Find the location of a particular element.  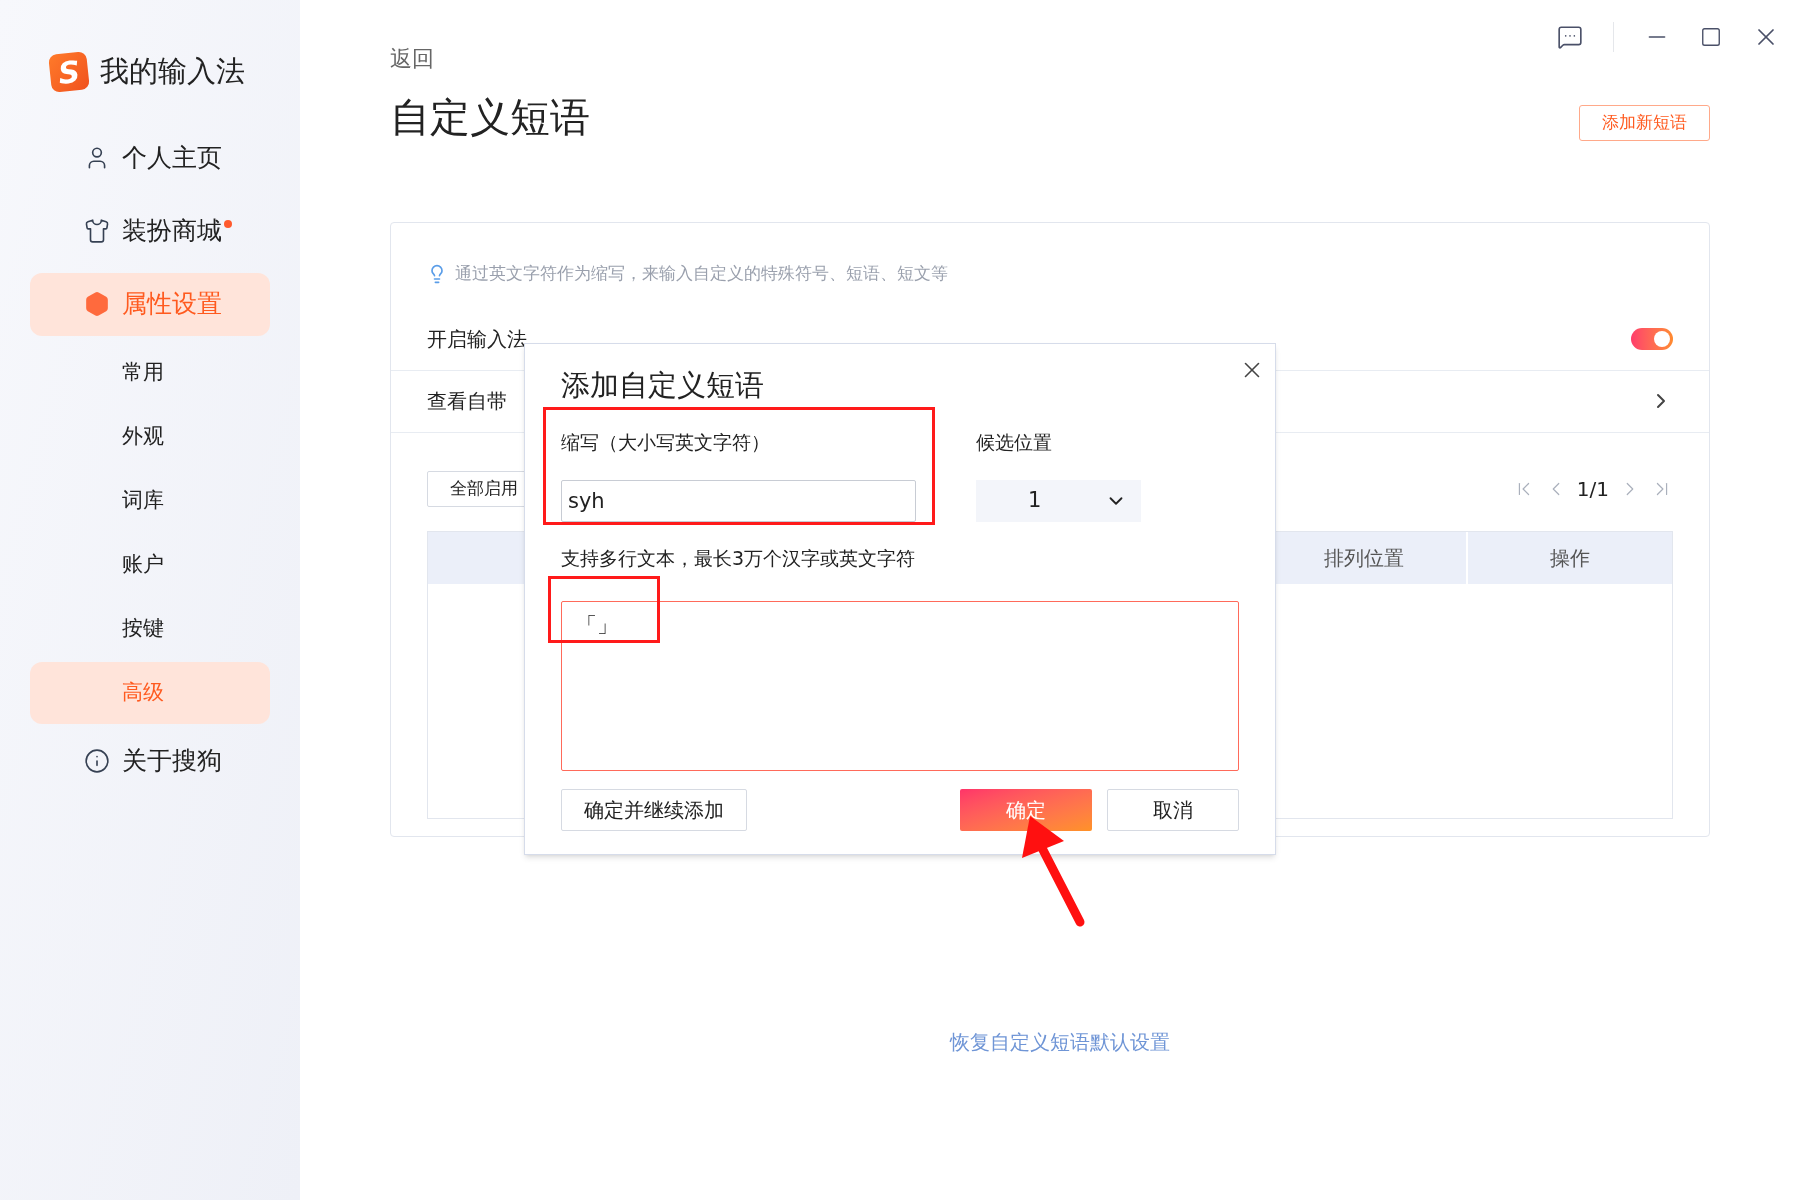

sidebar-subitem: 按键 is located at coordinates (150, 628).